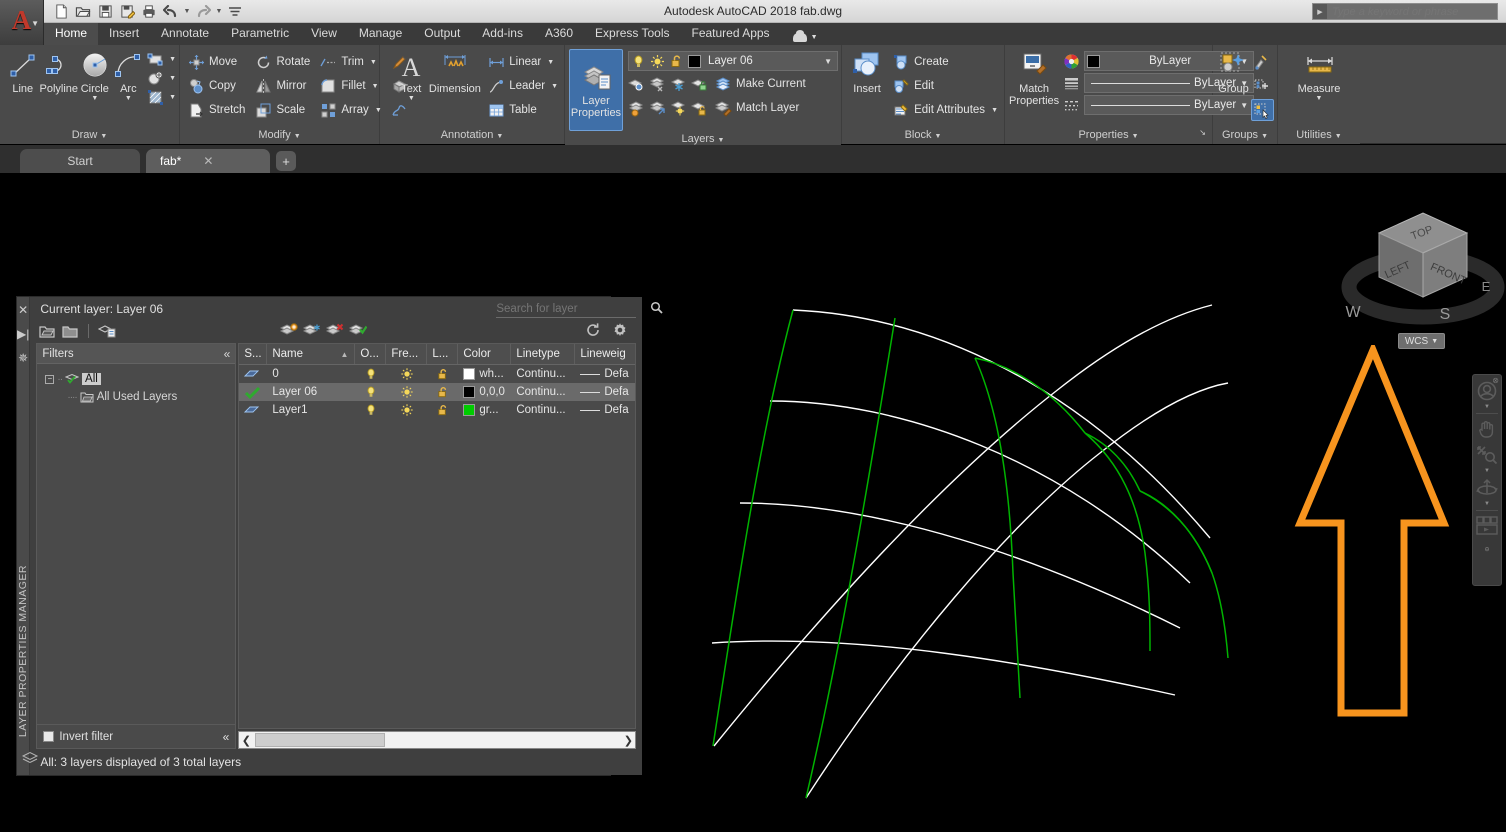  Describe the element at coordinates (1071, 83) in the screenshot. I see `lineweight-icon` at that location.